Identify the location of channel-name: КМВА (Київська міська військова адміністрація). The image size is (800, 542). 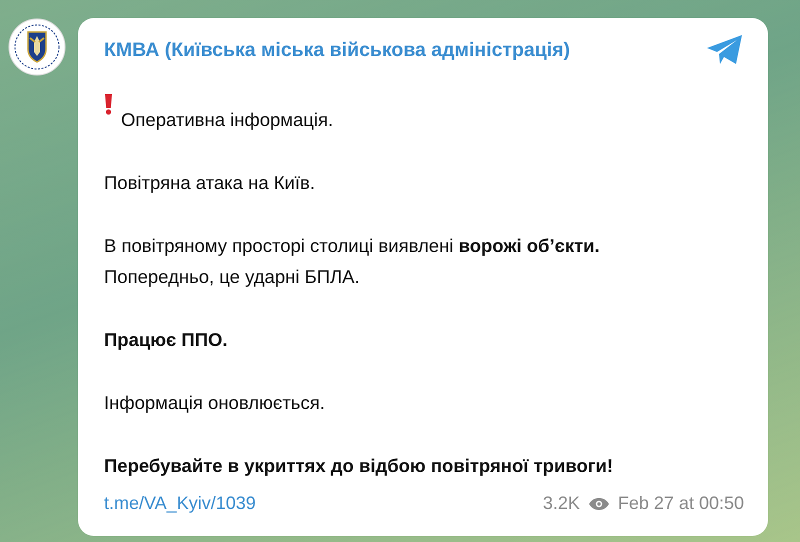
(337, 50).